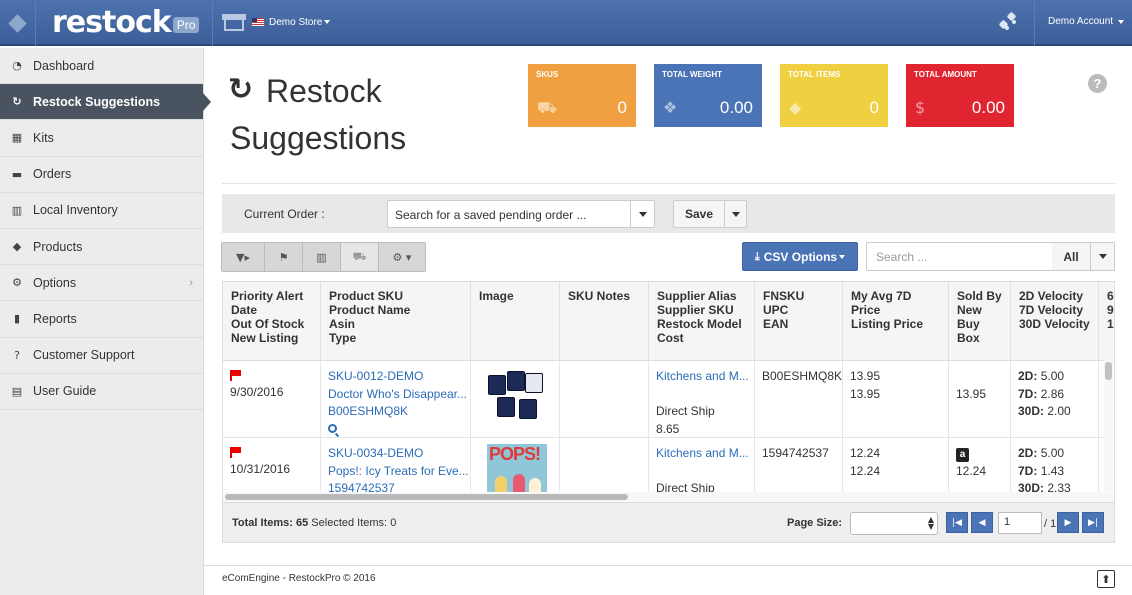  Describe the element at coordinates (396, 321) in the screenshot. I see `column-header: Product SKU Product Name Asin Type` at that location.